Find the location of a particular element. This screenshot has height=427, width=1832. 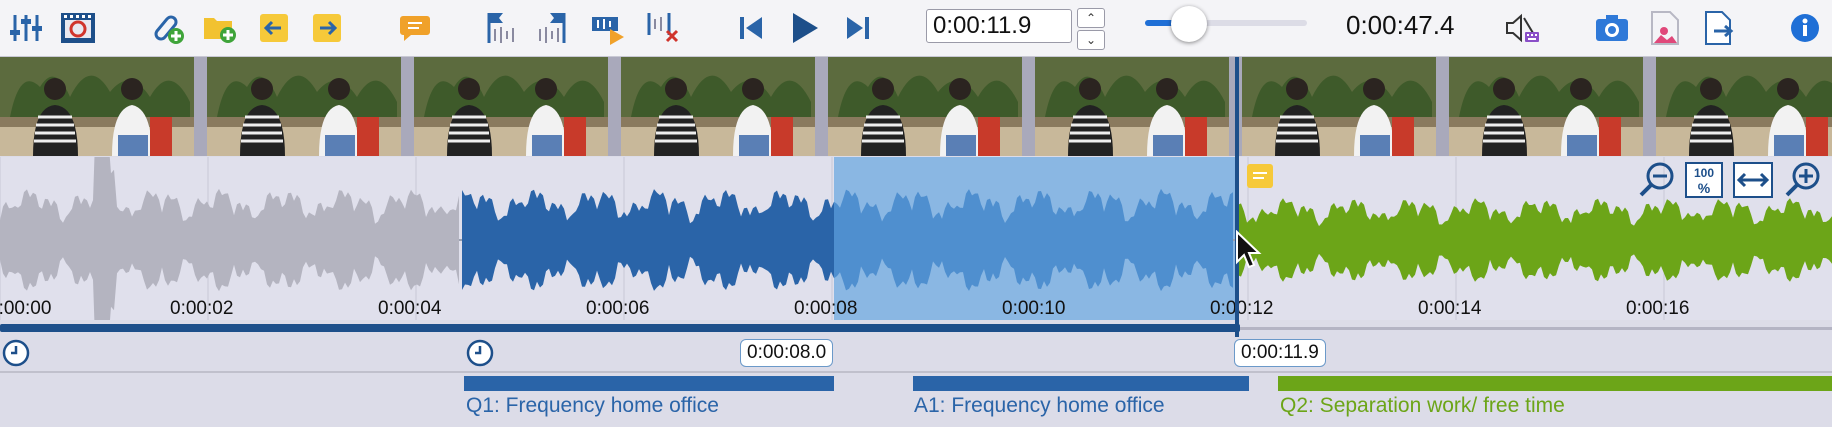

current-time-input is located at coordinates (999, 26).